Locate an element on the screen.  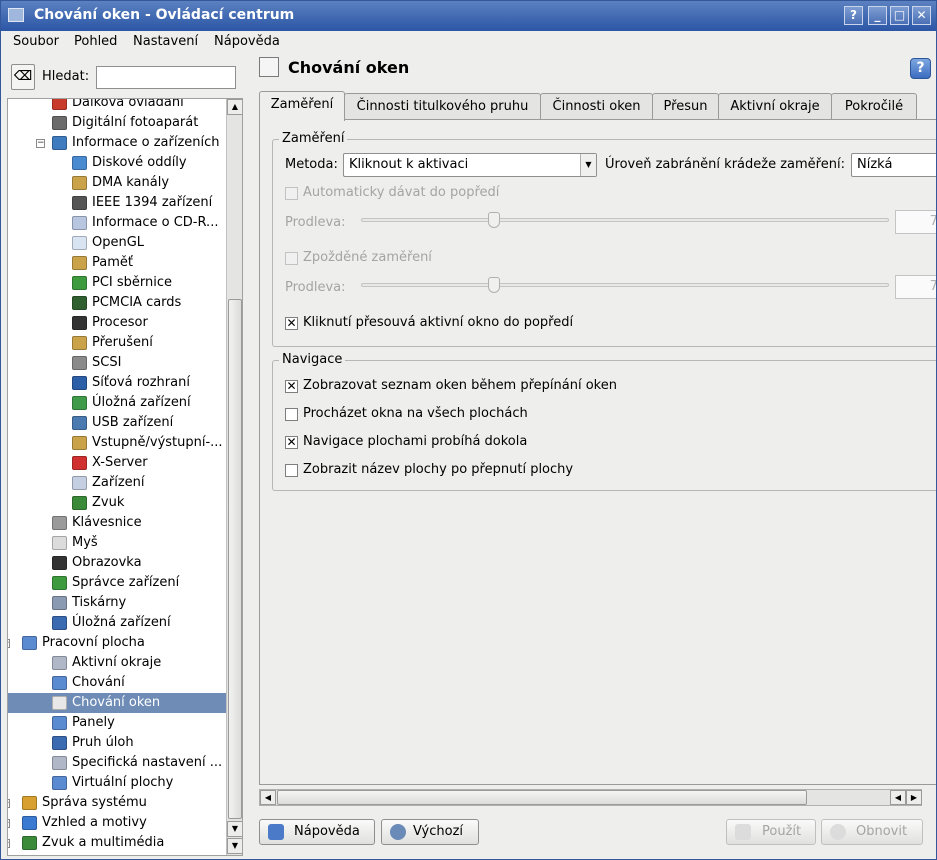
tab-presun: Přesun is located at coordinates (685, 106).